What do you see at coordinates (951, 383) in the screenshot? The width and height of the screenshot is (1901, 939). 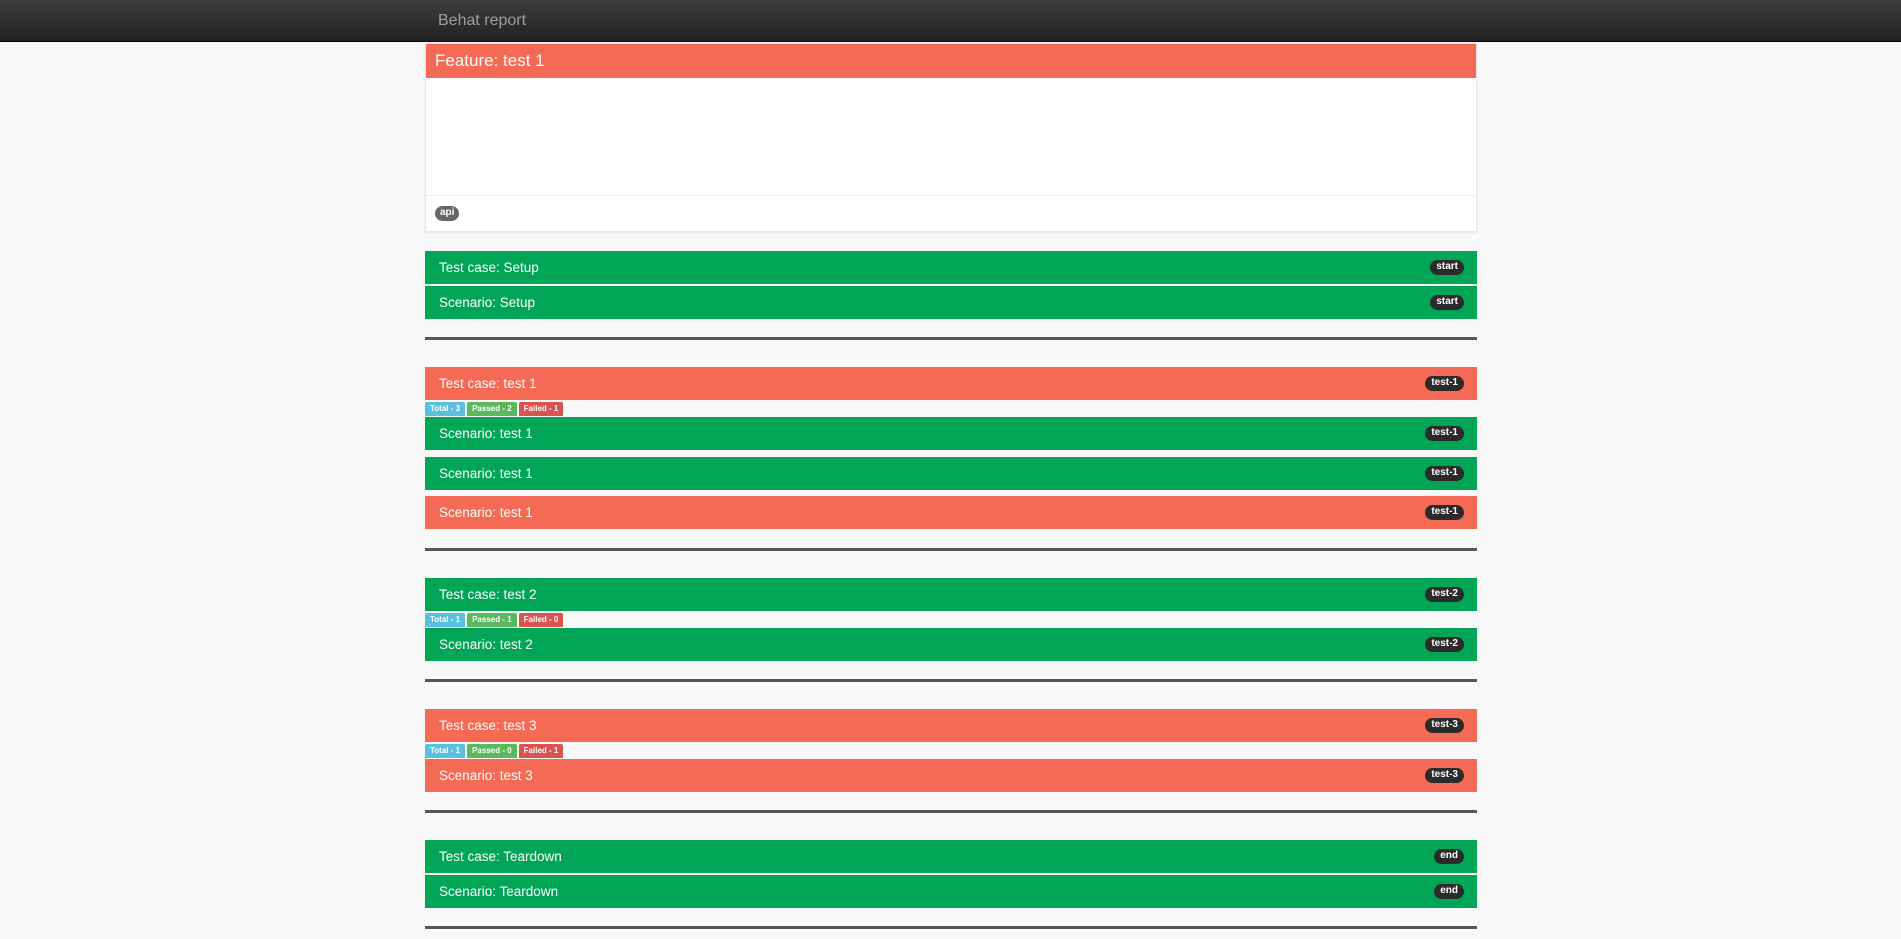 I see `test-case-bar: Test case: test 1 test-1` at bounding box center [951, 383].